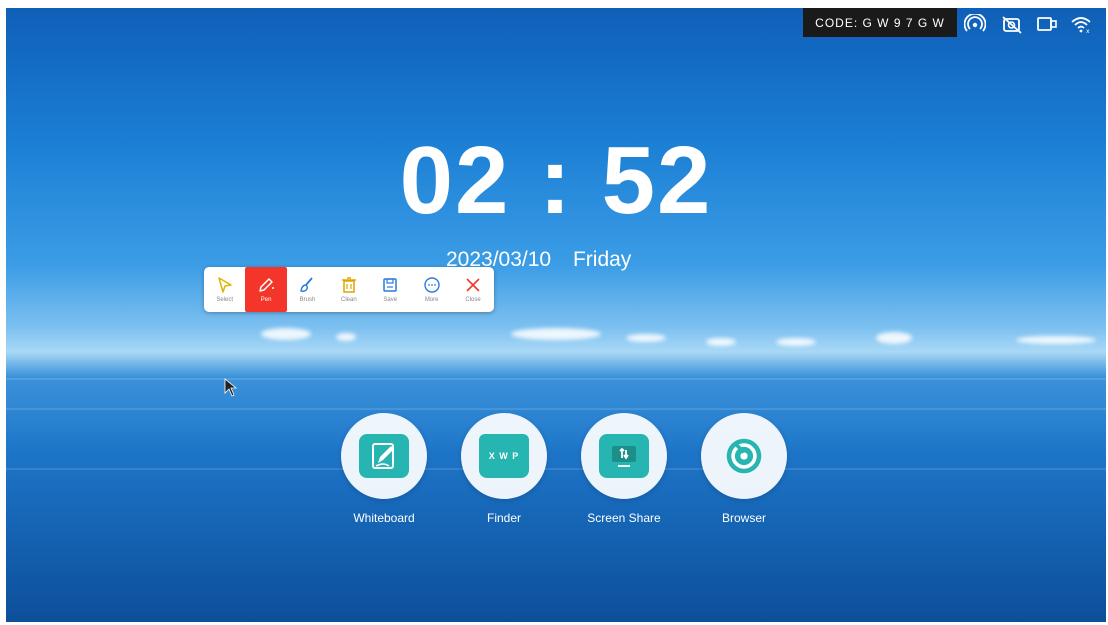 This screenshot has width=1108, height=625. Describe the element at coordinates (266, 300) in the screenshot. I see `pen-tool-label: Pen` at that location.